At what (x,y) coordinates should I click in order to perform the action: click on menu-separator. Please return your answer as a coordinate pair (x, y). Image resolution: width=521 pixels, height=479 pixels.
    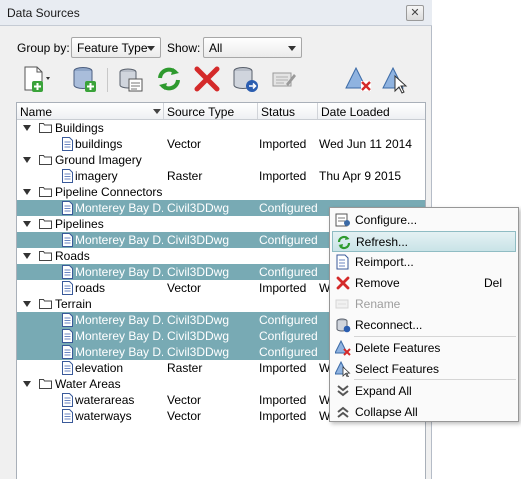
    Looking at the image, I should click on (435, 336).